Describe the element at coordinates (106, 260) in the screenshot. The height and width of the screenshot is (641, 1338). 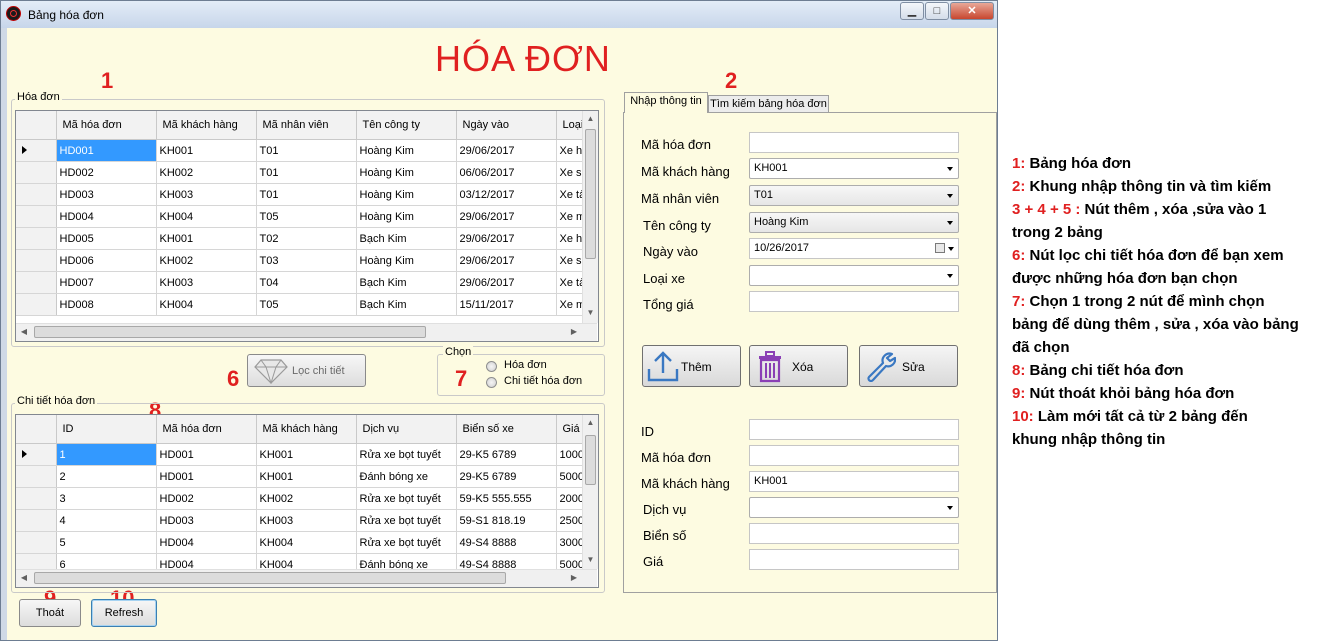
I see `table-cell: HD006` at that location.